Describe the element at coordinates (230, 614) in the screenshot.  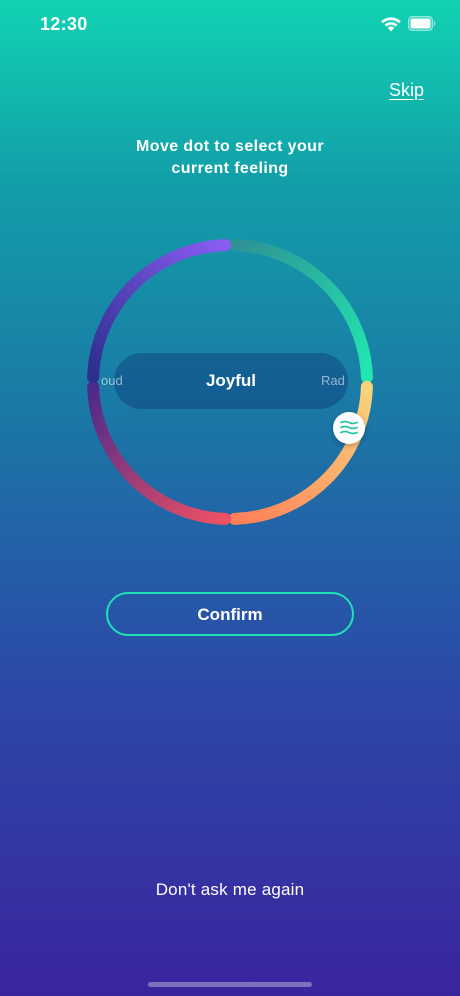
I see `confirm-button: Confirm` at that location.